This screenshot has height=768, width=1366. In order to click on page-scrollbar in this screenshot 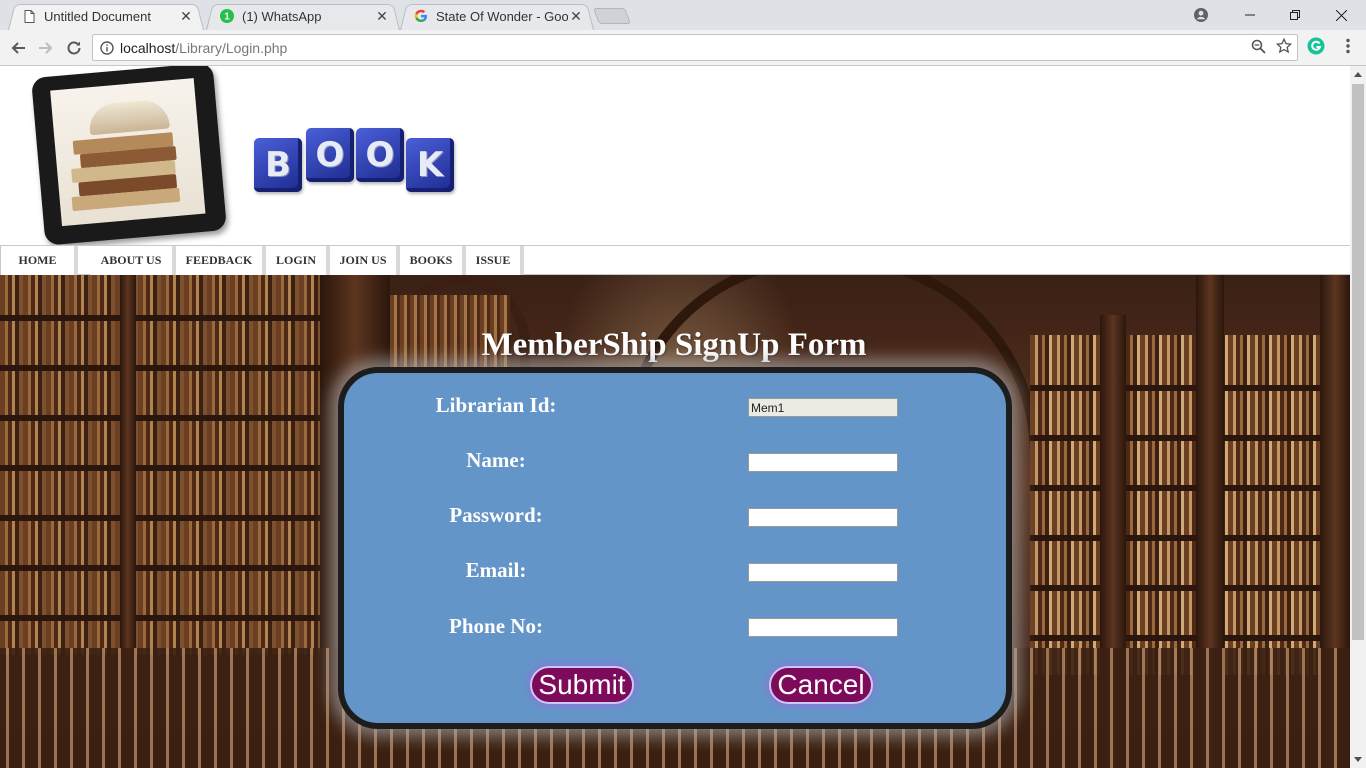, I will do `click(1358, 417)`.